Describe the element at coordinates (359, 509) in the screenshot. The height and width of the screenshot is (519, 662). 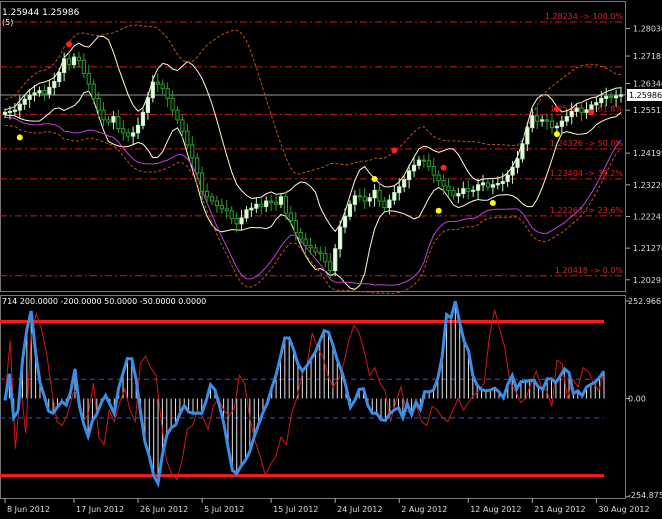
I see `time-label: 24 Jul 2012` at that location.